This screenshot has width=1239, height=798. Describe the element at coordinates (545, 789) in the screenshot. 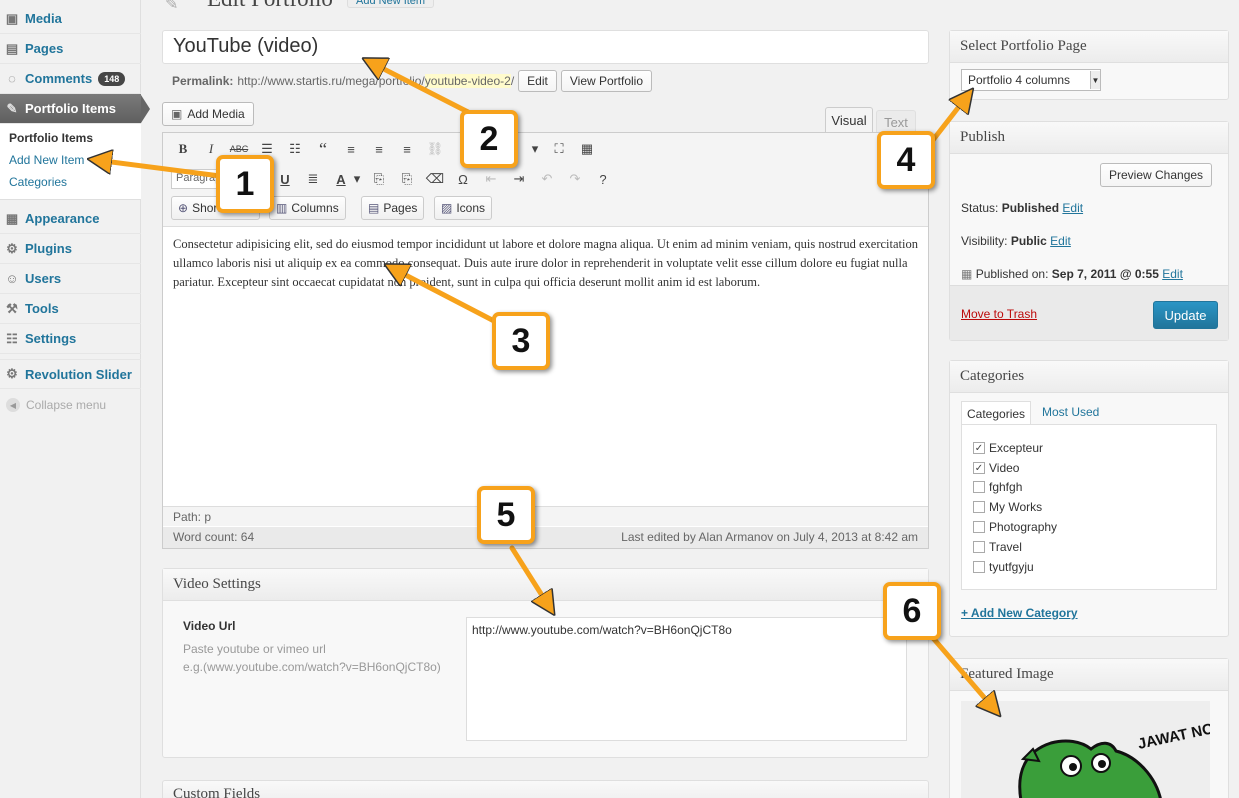

I see `custom-fields-box-title: Custom Fields` at that location.